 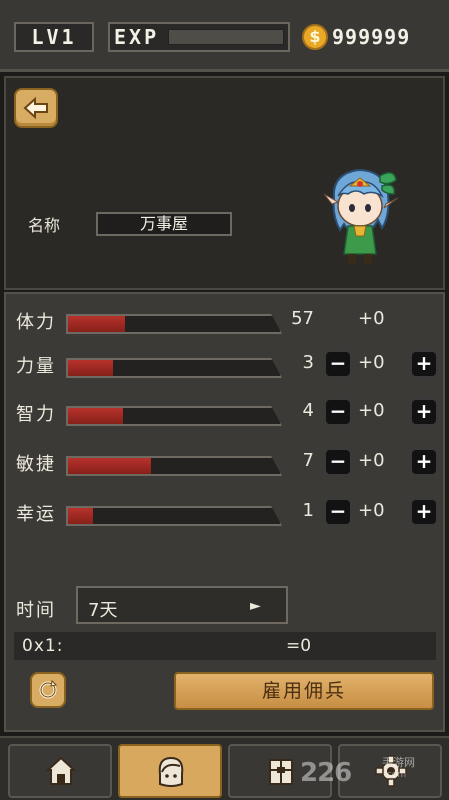 What do you see at coordinates (424, 512) in the screenshot?
I see `luck-plus-button: +` at bounding box center [424, 512].